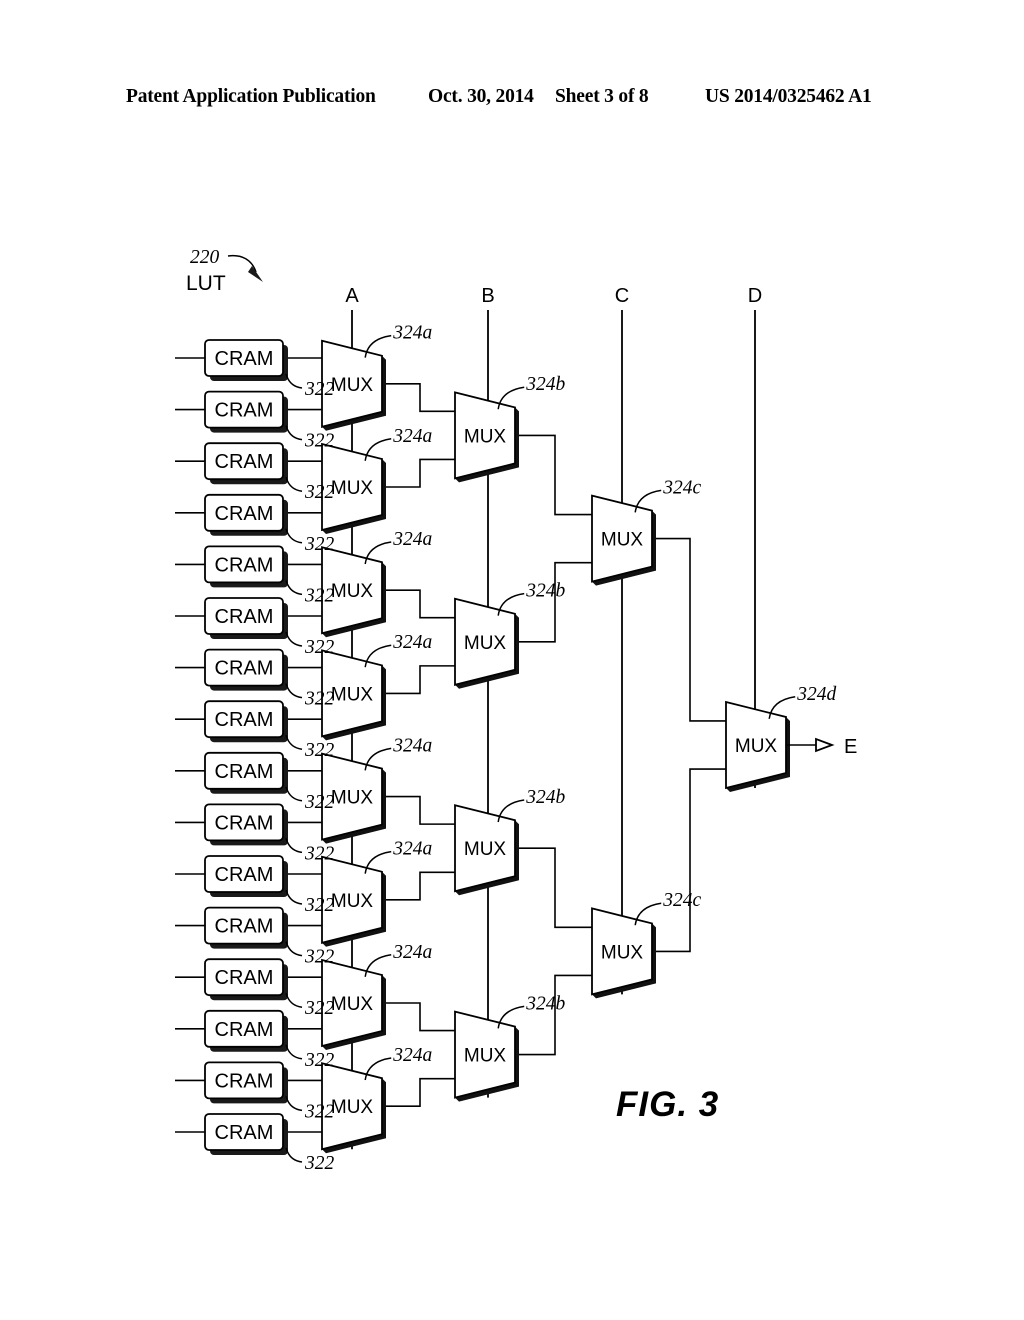 This screenshot has height=1320, width=1024. What do you see at coordinates (206, 283) in the screenshot?
I see `lut-block-label: LUT` at bounding box center [206, 283].